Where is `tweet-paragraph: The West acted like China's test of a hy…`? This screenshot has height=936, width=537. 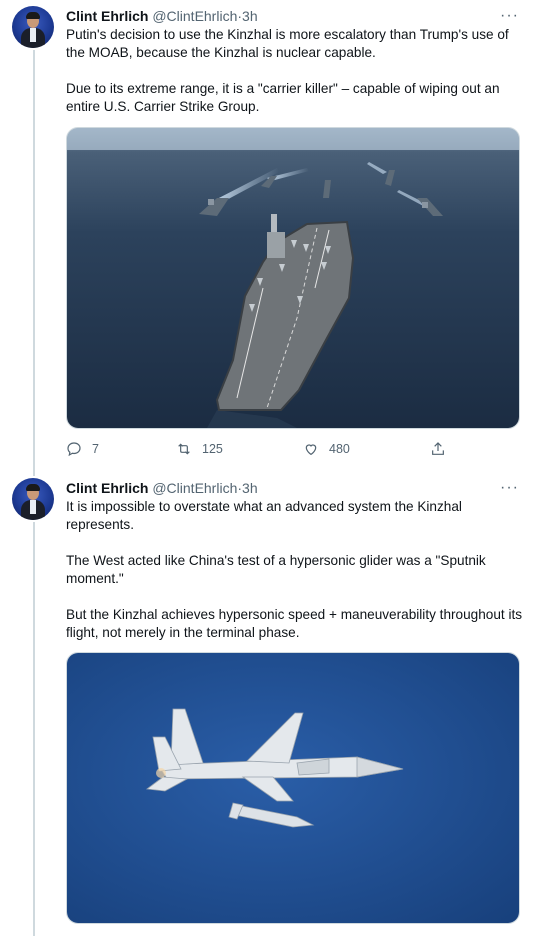
tweet-paragraph: The West acted like China's test of a hy… is located at coordinates (276, 569).